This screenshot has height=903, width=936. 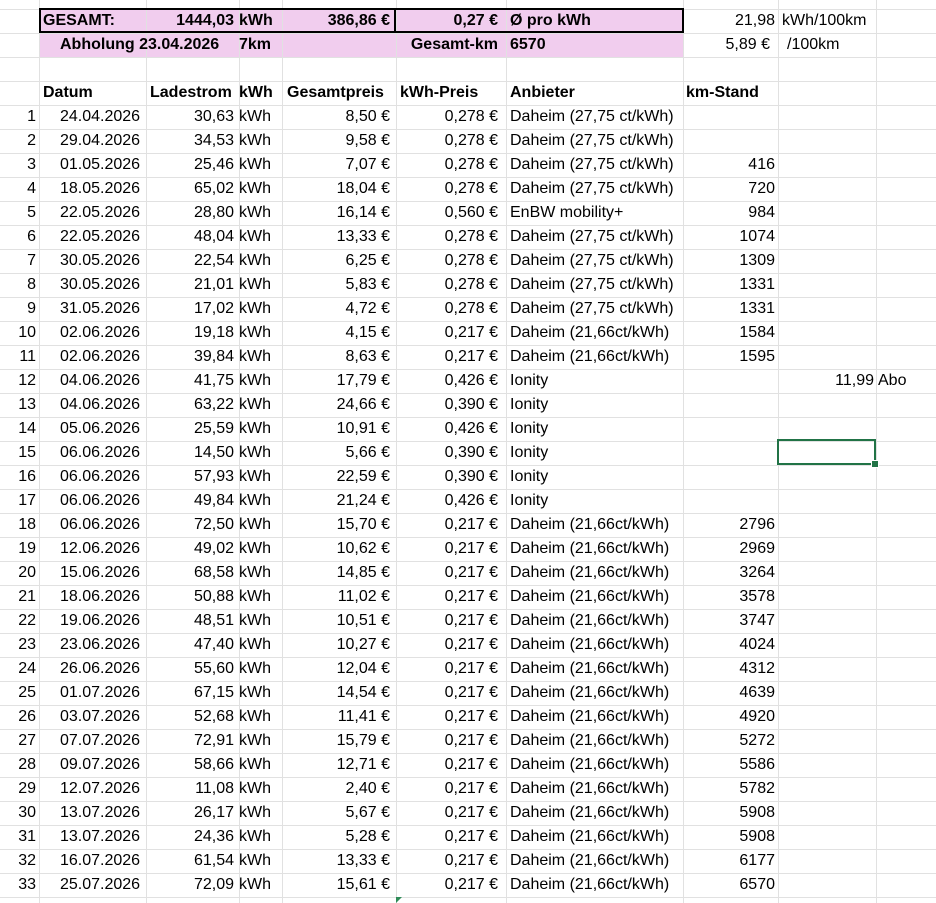 What do you see at coordinates (596, 453) in the screenshot?
I see `provider-cell: Ionity` at bounding box center [596, 453].